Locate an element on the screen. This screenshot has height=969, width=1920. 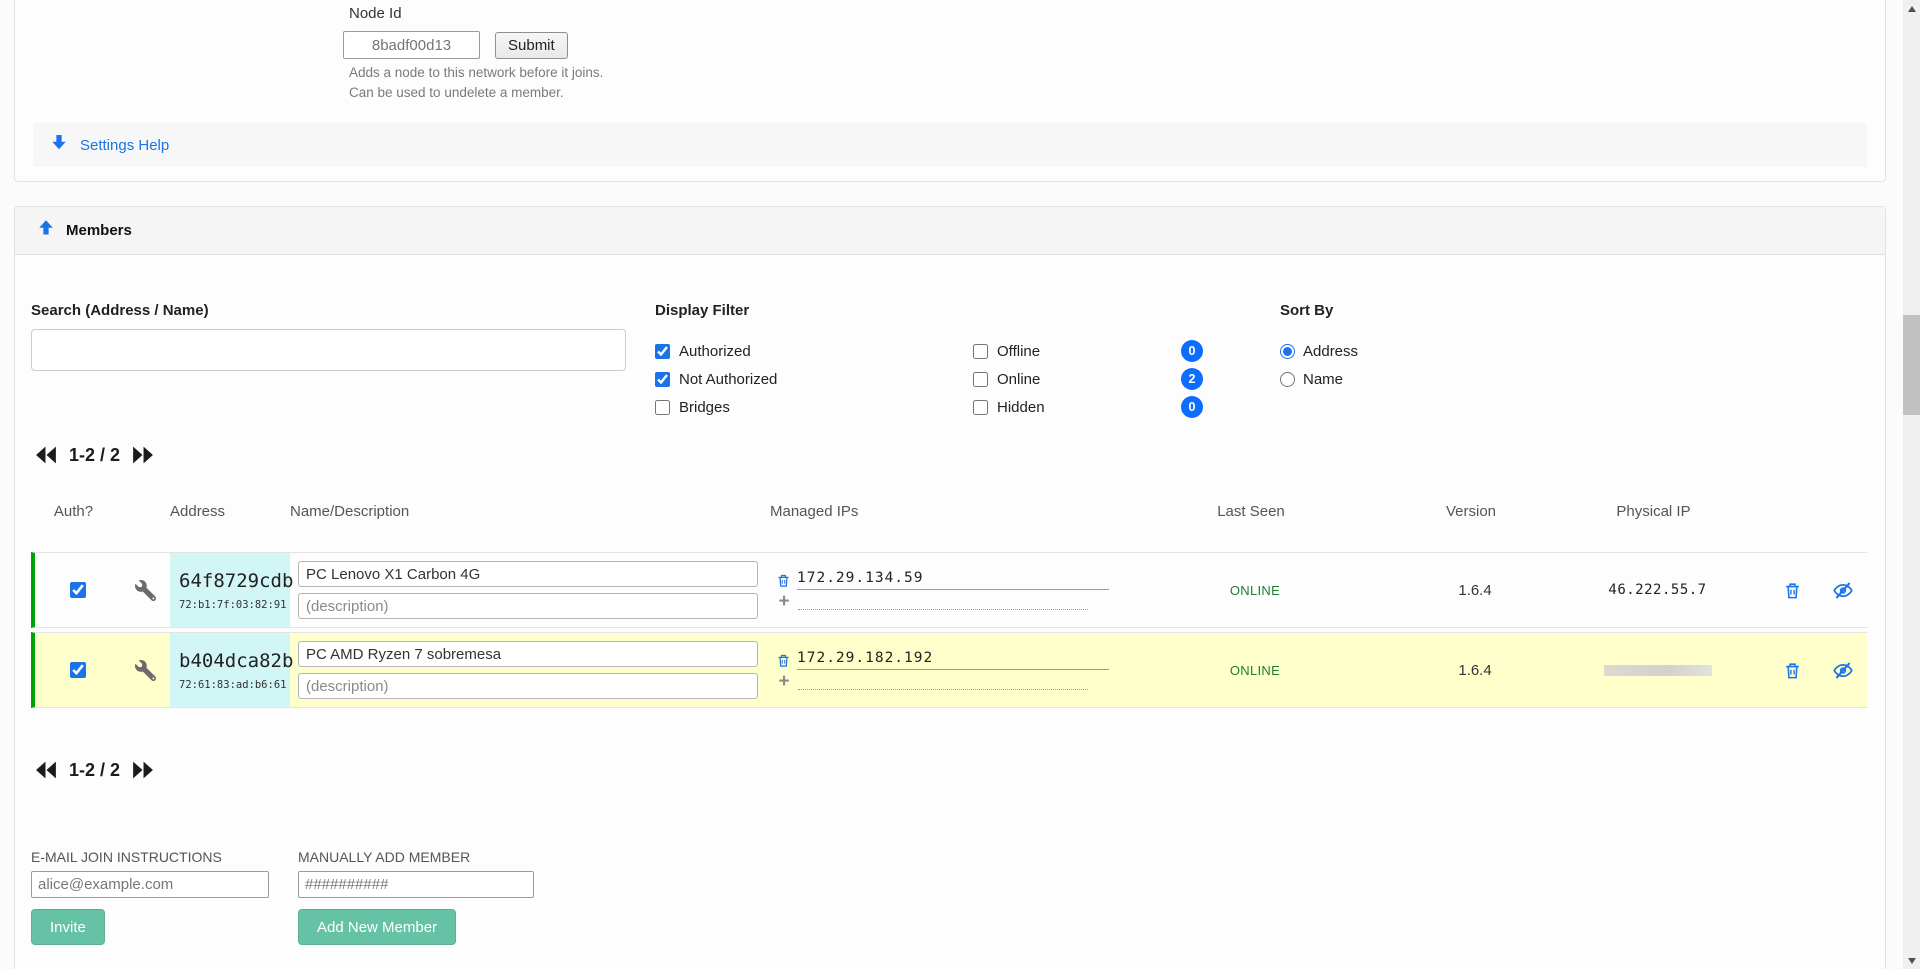
sort-name: Name is located at coordinates (1311, 379).